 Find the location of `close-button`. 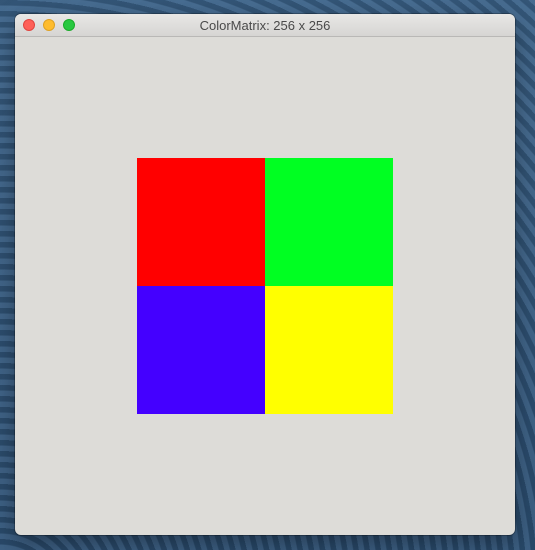

close-button is located at coordinates (29, 25).